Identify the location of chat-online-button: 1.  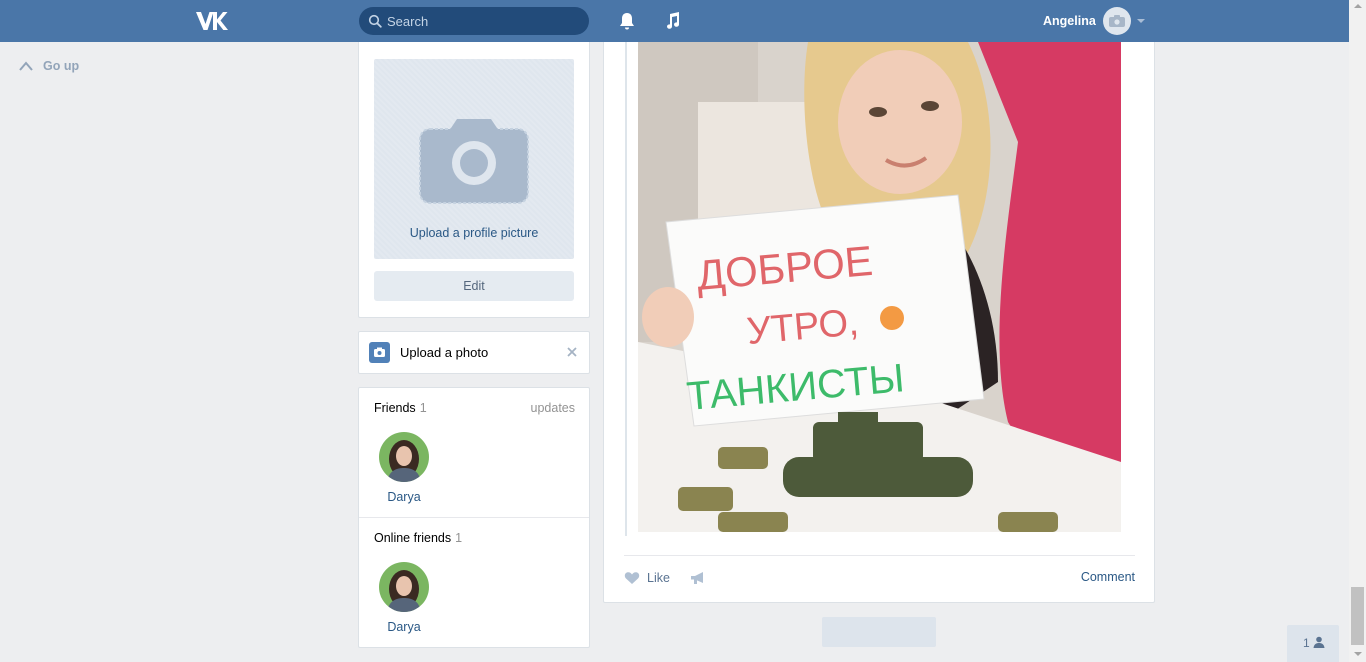
(1313, 643).